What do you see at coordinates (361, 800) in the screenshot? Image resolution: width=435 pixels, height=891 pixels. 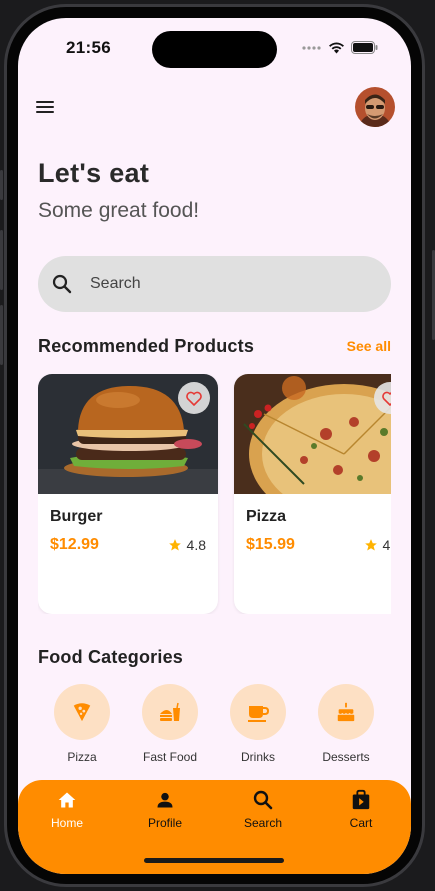 I see `shopping-bag-icon` at bounding box center [361, 800].